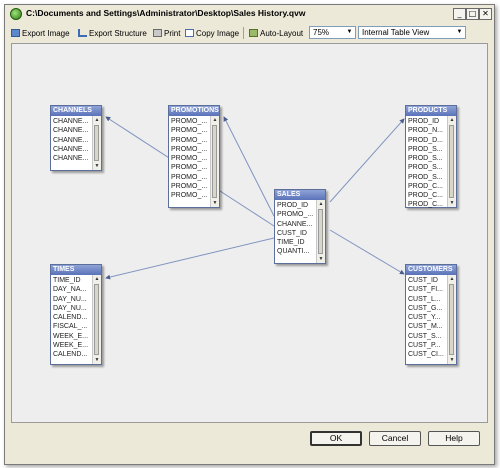  I want to click on maximize-button: □, so click(472, 14).